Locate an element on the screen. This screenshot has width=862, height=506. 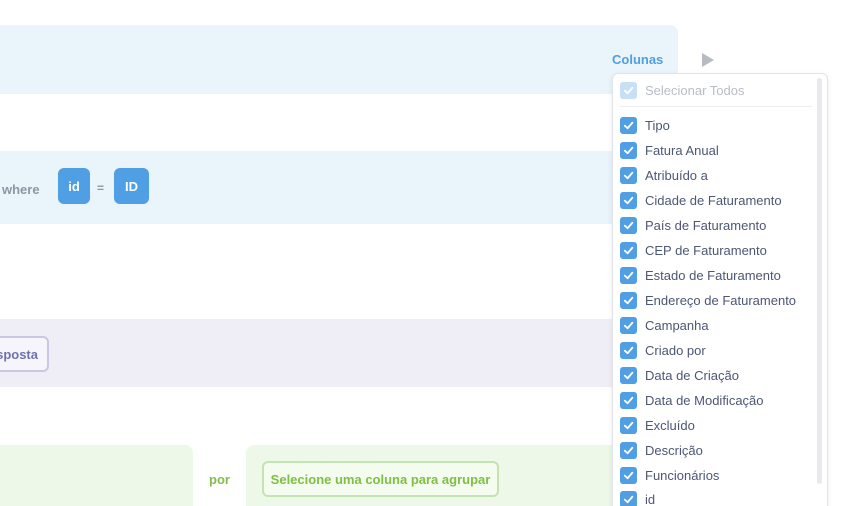
column-option: Data de Criação is located at coordinates (679, 375).